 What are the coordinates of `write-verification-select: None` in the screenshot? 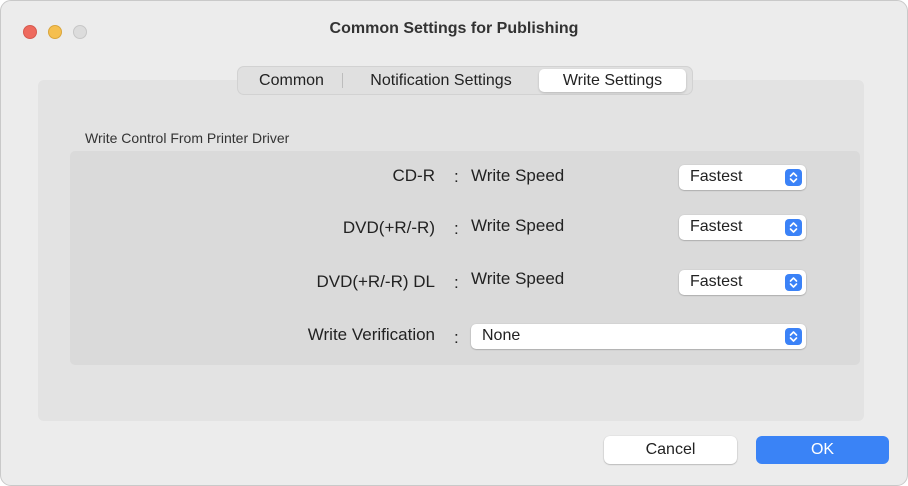 It's located at (638, 336).